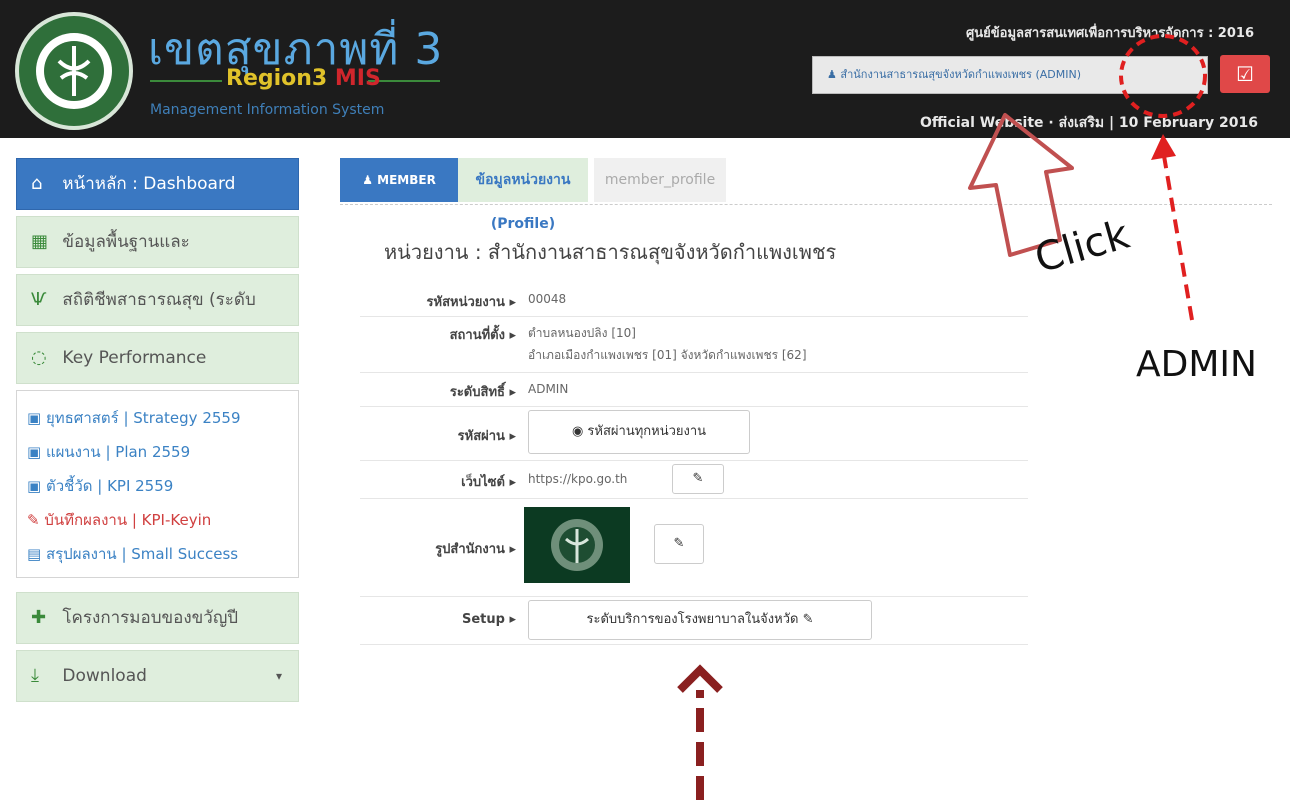  Describe the element at coordinates (700, 678) in the screenshot. I see `setup-arrow-head` at that location.